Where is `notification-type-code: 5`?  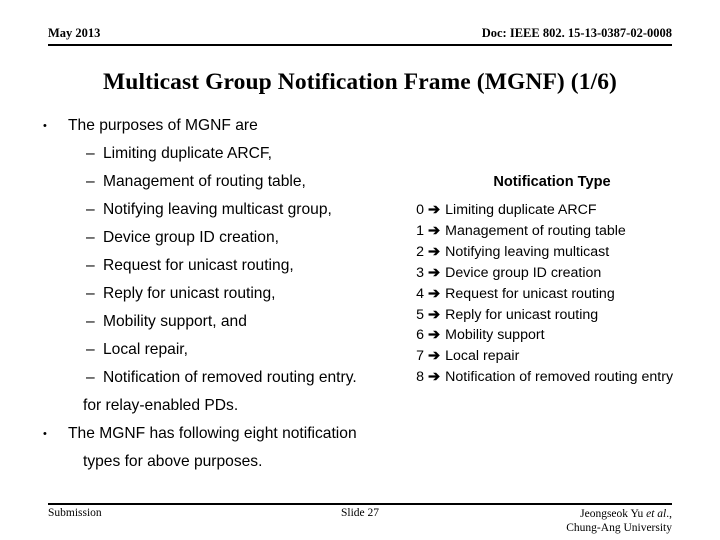 notification-type-code: 5 is located at coordinates (420, 314).